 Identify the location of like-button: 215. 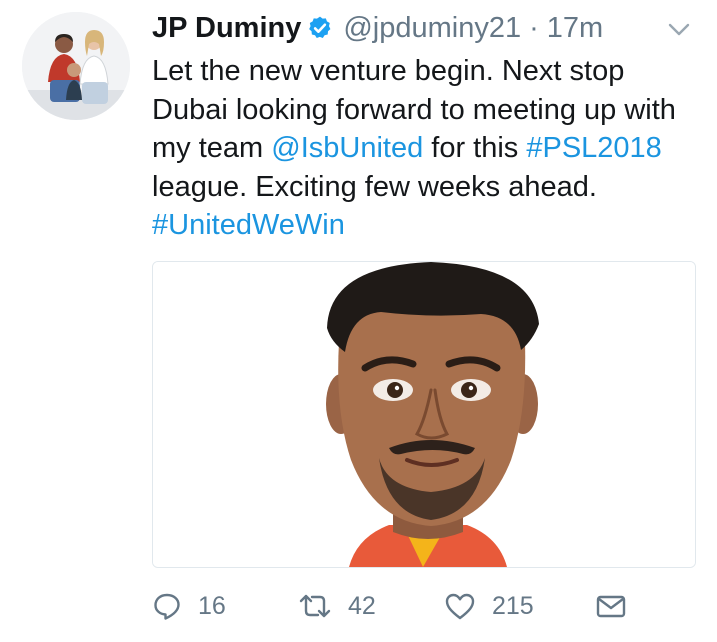
(489, 606).